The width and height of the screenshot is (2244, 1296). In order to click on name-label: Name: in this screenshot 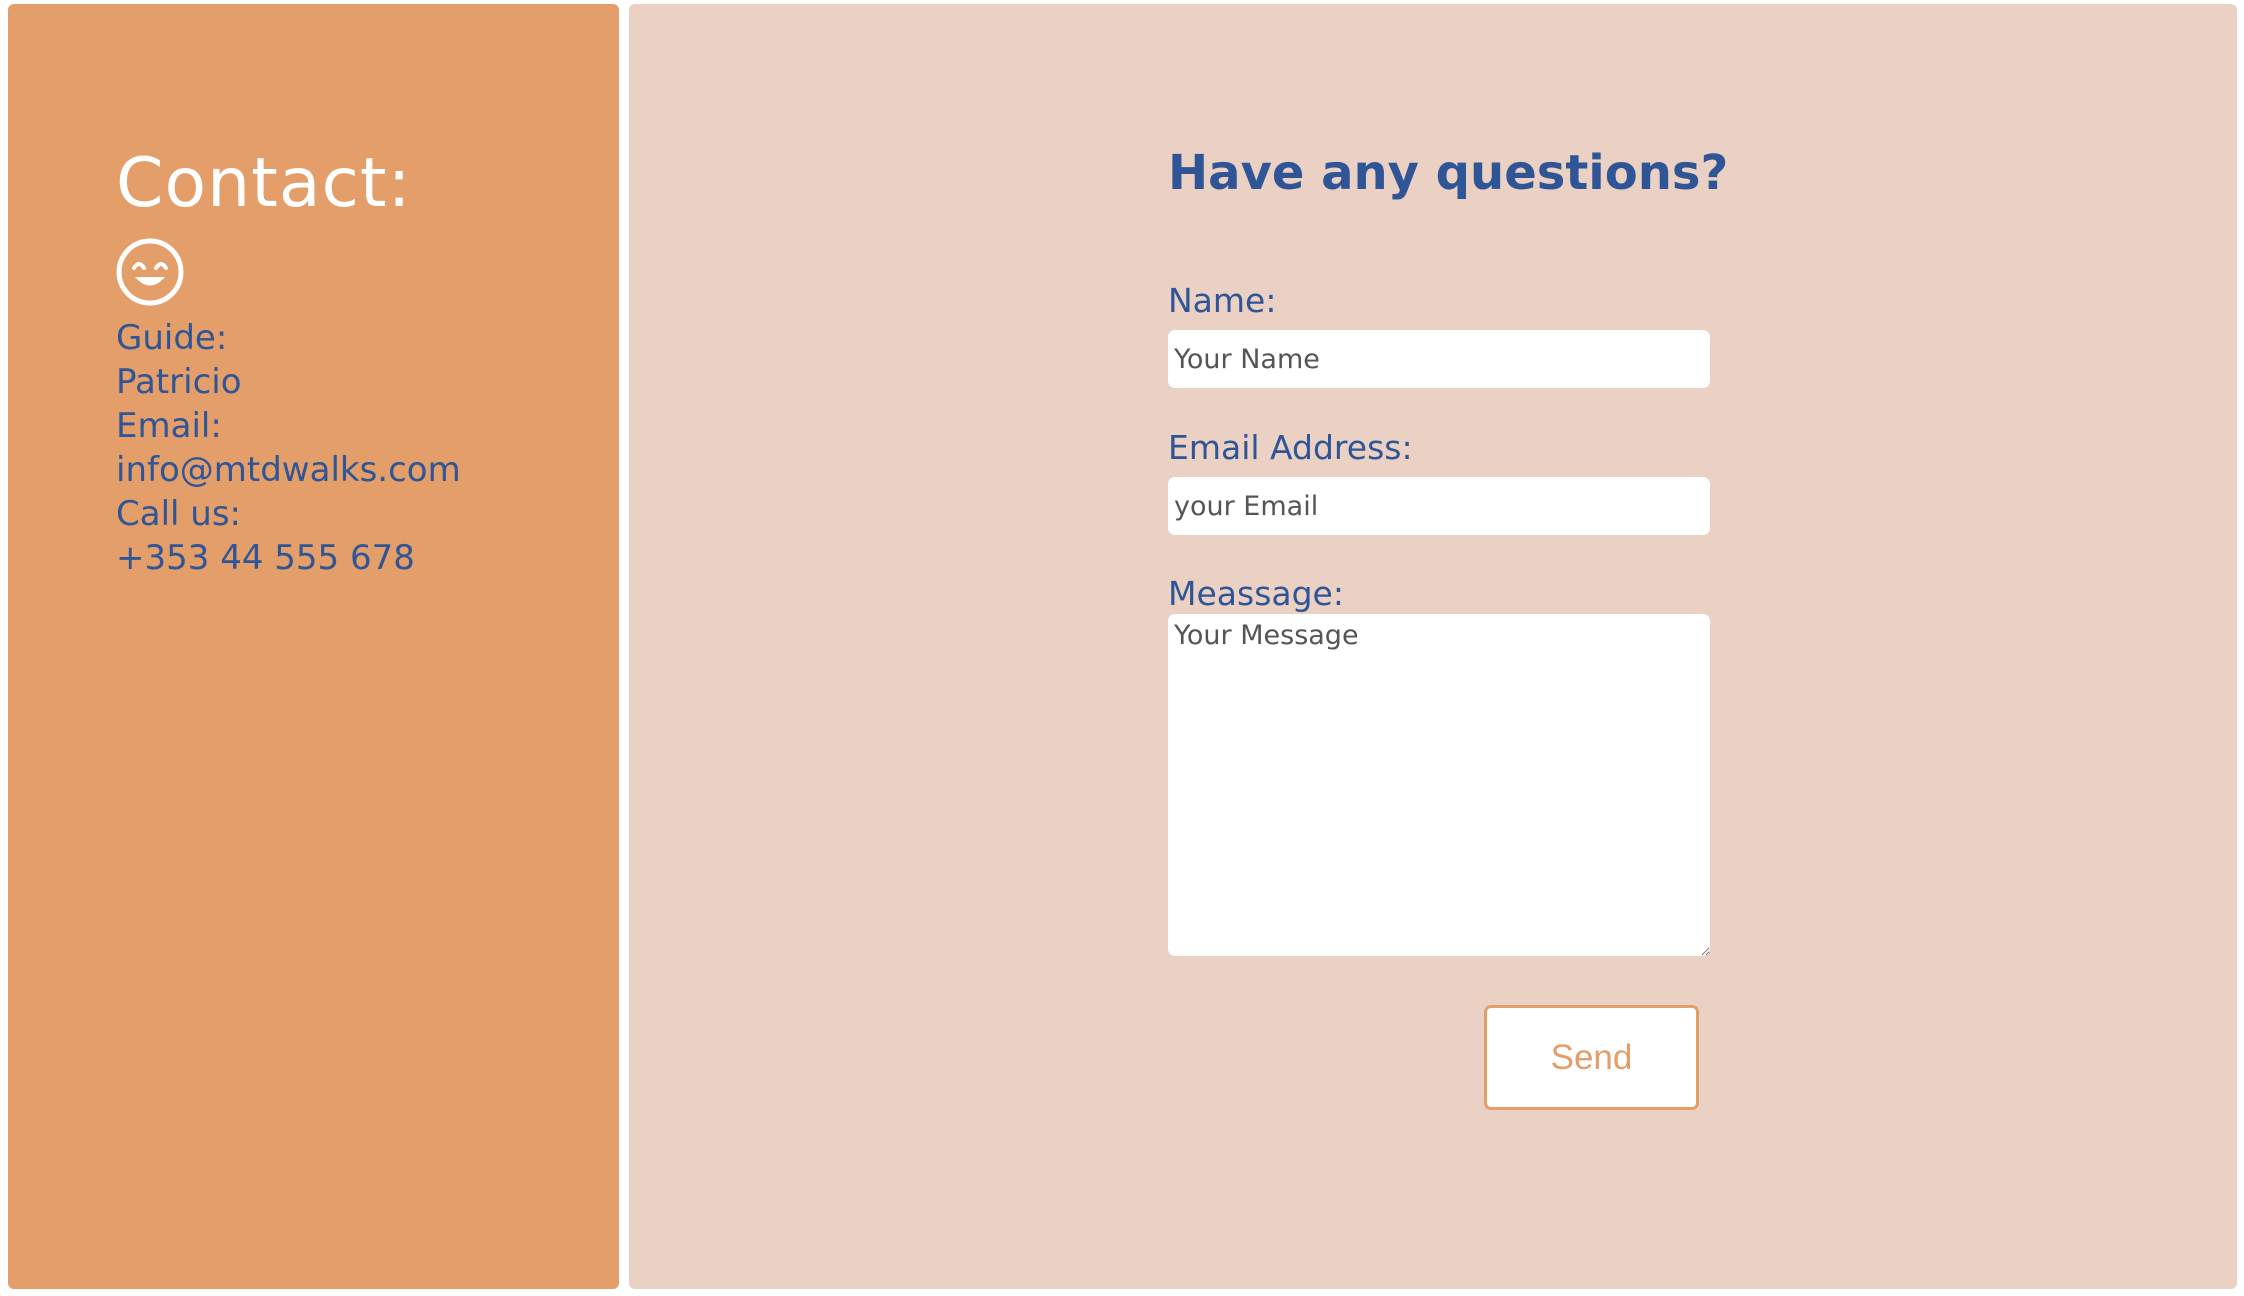, I will do `click(1222, 300)`.